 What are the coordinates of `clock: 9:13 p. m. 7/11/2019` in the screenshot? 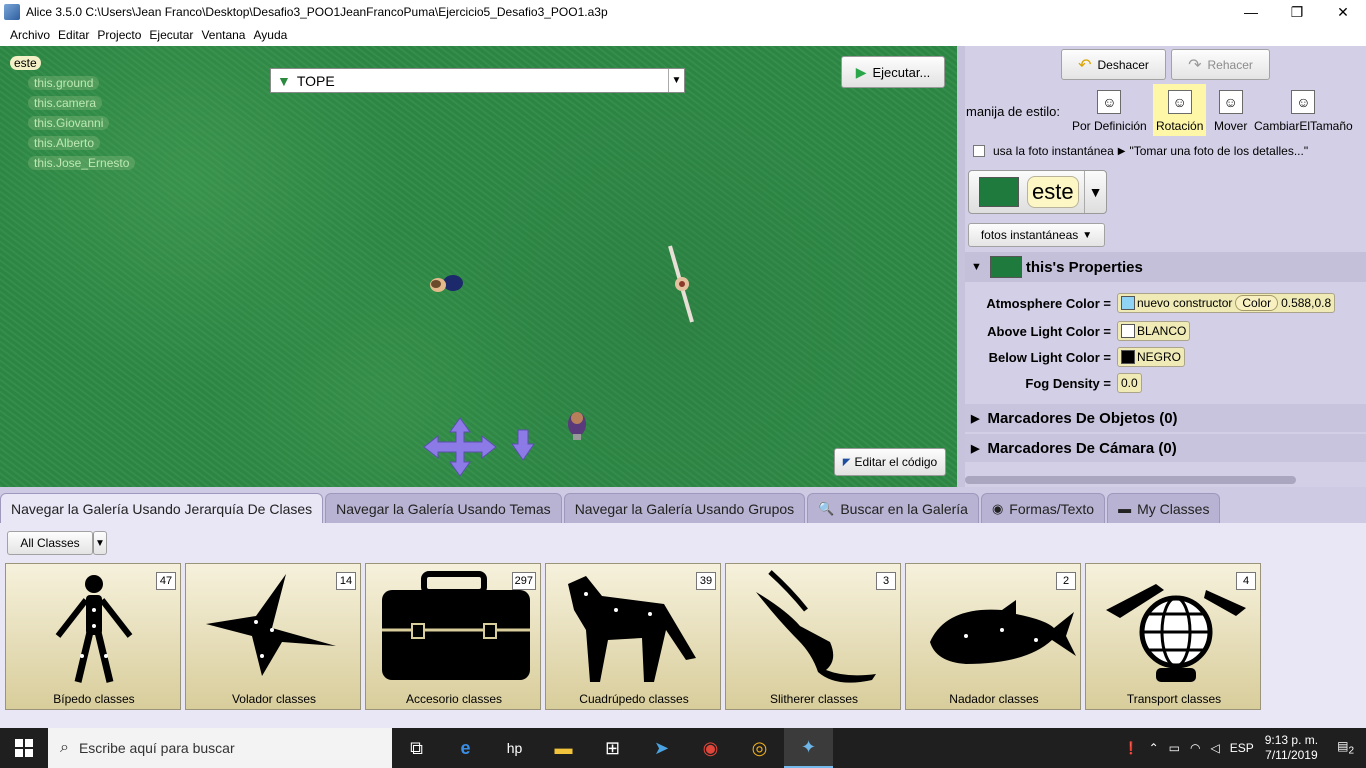 It's located at (1291, 748).